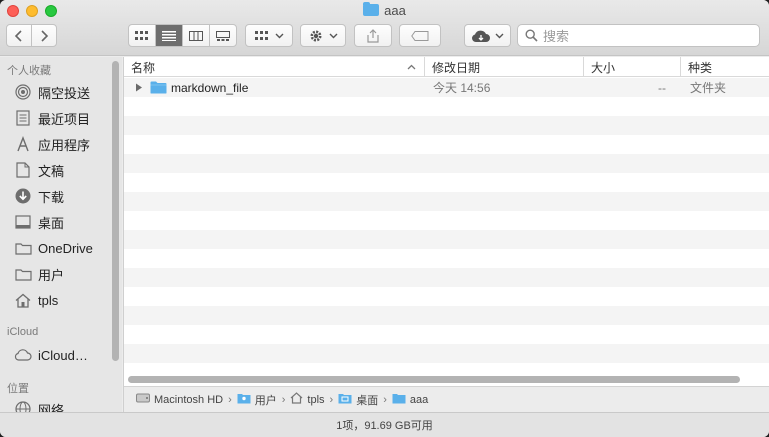 This screenshot has width=769, height=437. What do you see at coordinates (51, 197) in the screenshot?
I see `sidebar-item-label: 下载` at bounding box center [51, 197].